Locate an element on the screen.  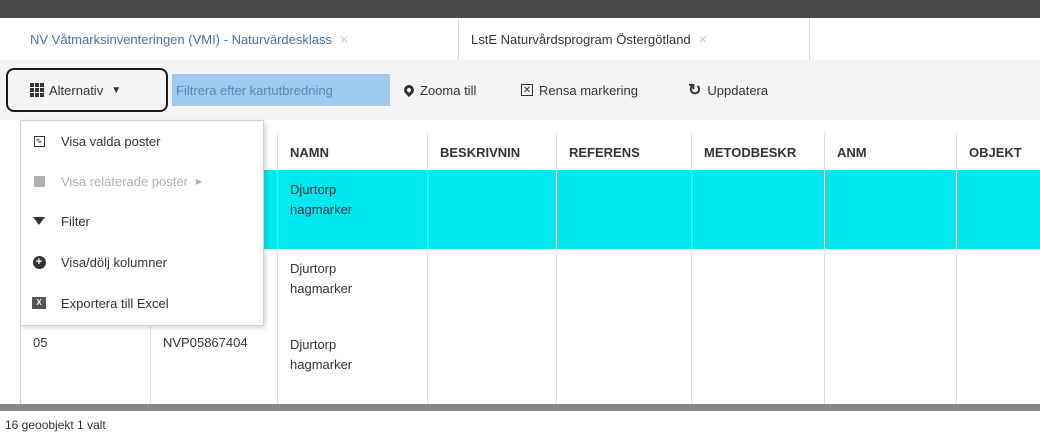
zoom-to-label: Zooma till is located at coordinates (448, 90).